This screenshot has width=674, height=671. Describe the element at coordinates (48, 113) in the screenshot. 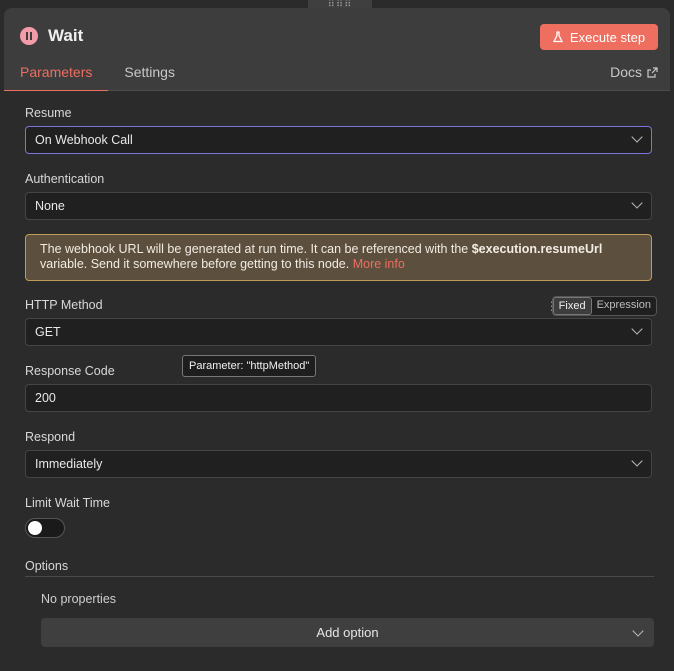

I see `resume-label: Resume` at that location.